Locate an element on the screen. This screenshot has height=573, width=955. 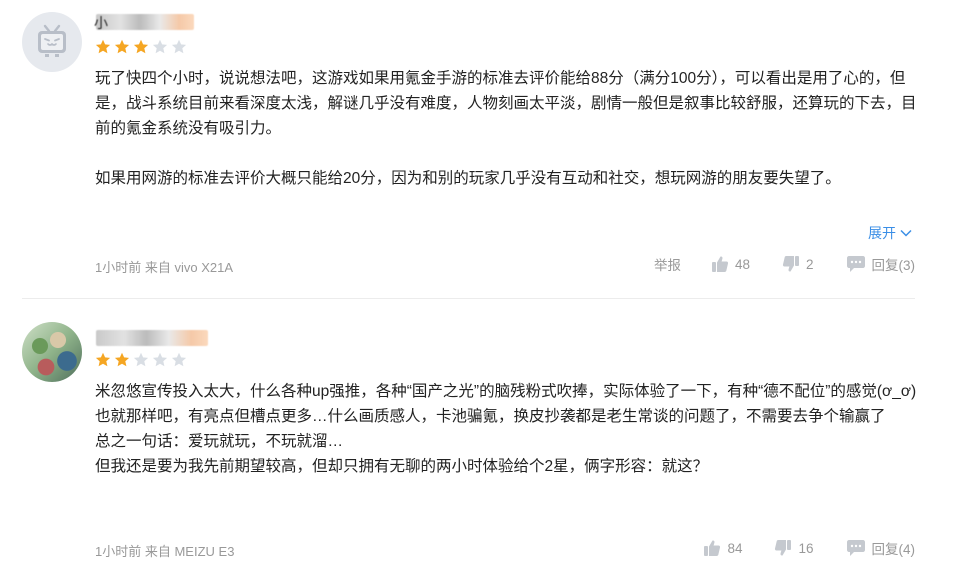
review-actions: 84 16 回复(4) is located at coordinates (809, 548).